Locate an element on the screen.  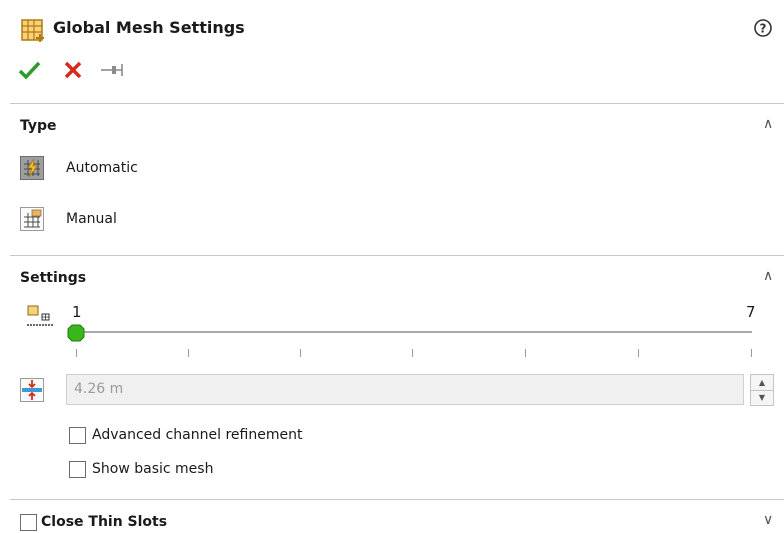
pin-icon is located at coordinates (112, 70).